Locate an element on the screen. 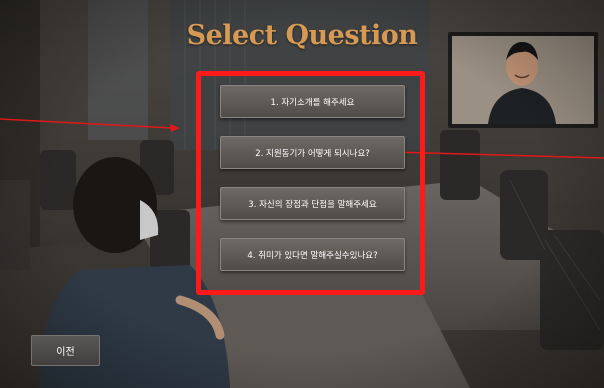 This screenshot has width=604, height=388. page-title: Select Question is located at coordinates (302, 35).